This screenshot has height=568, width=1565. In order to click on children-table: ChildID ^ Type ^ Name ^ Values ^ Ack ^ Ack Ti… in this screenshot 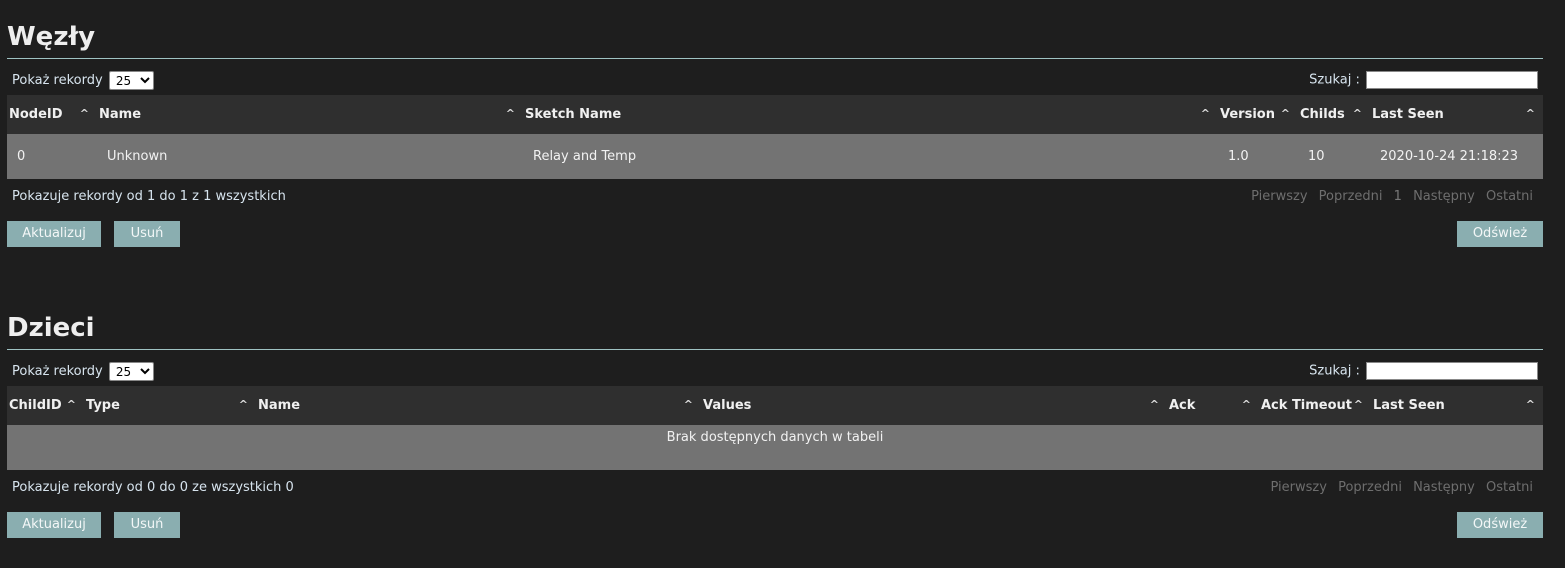, I will do `click(775, 428)`.